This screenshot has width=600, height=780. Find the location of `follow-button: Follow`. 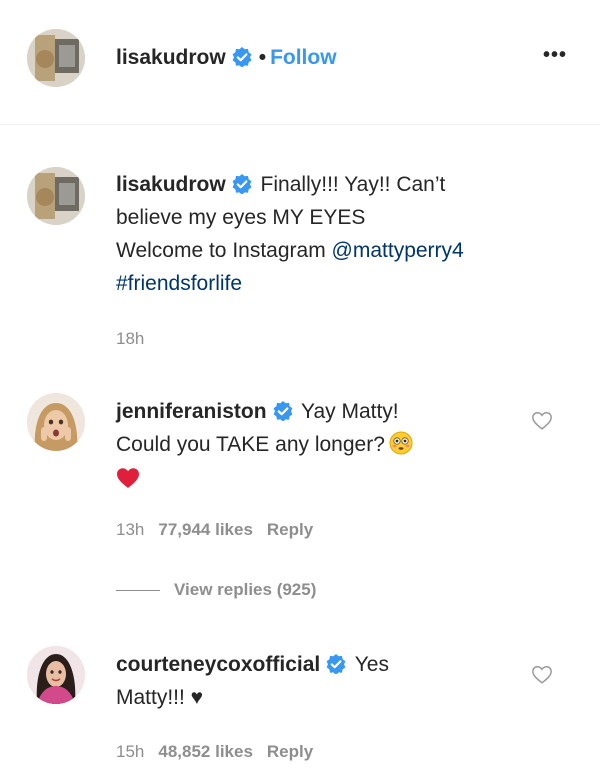

follow-button: Follow is located at coordinates (303, 57).